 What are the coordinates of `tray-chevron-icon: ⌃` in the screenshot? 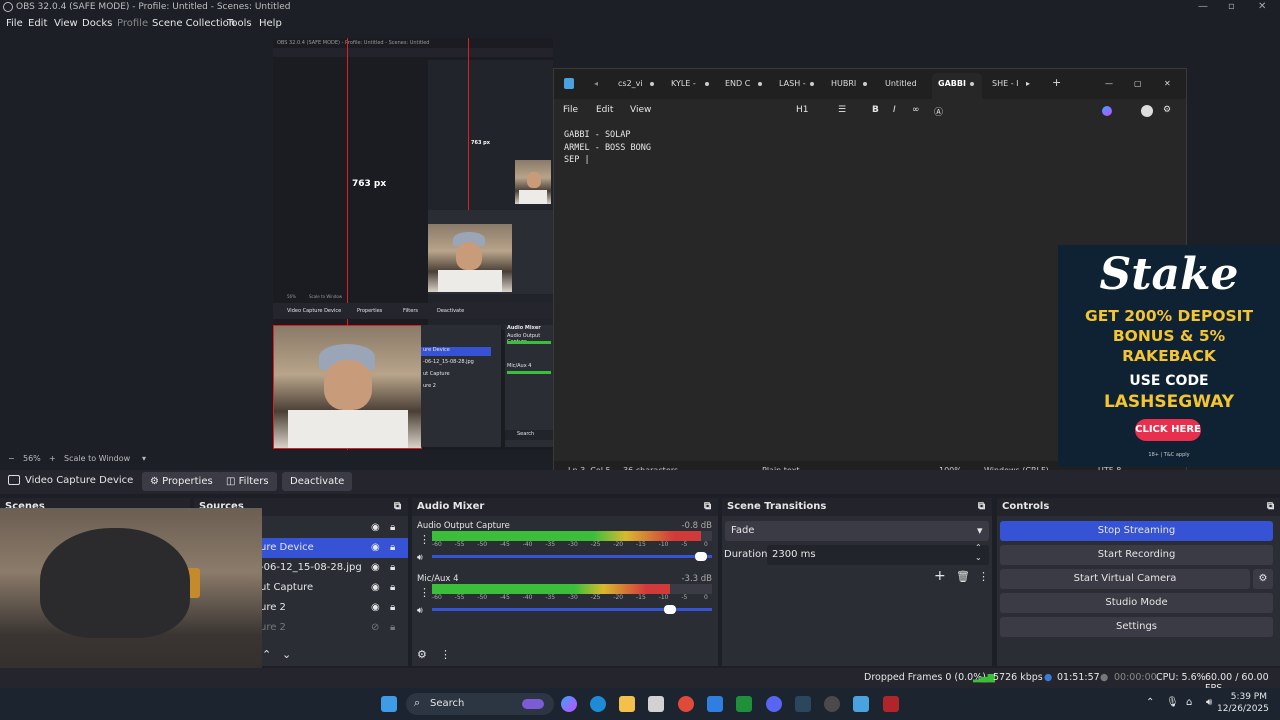 It's located at (1150, 702).